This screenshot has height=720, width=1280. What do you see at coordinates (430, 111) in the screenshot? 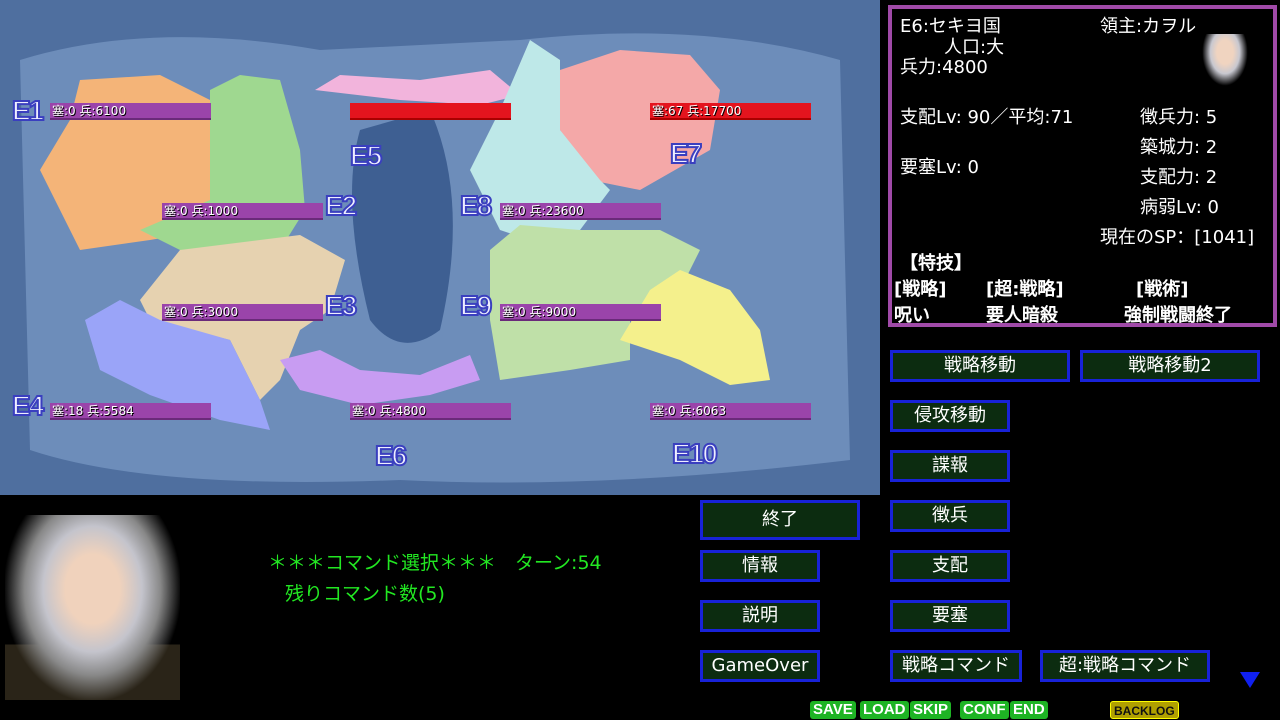
I see `region-status-e5` at bounding box center [430, 111].